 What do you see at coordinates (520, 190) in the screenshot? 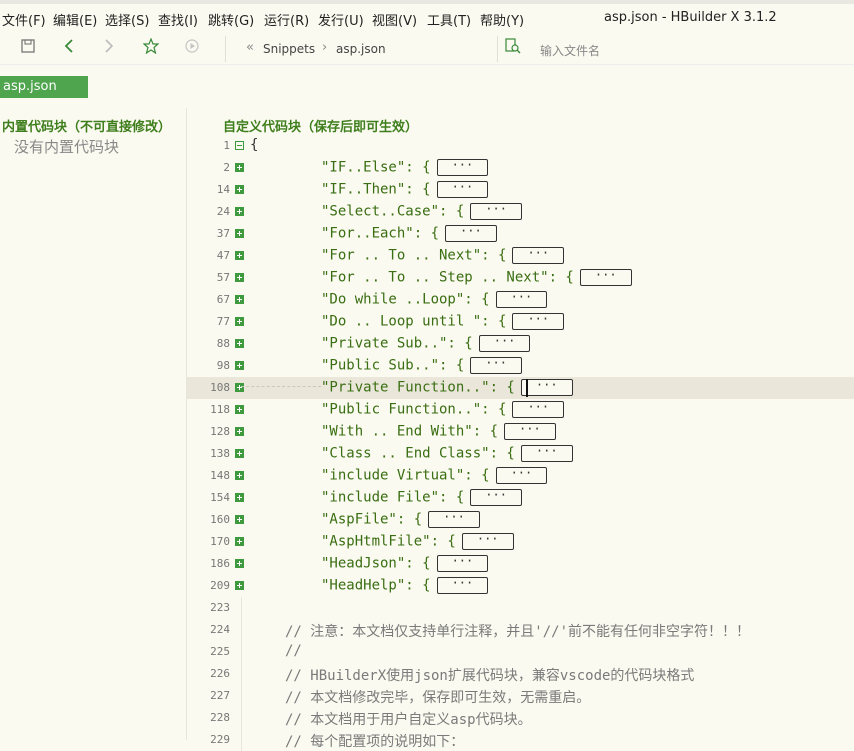
I see `code-line: 14 "IF..Then": {···` at bounding box center [520, 190].